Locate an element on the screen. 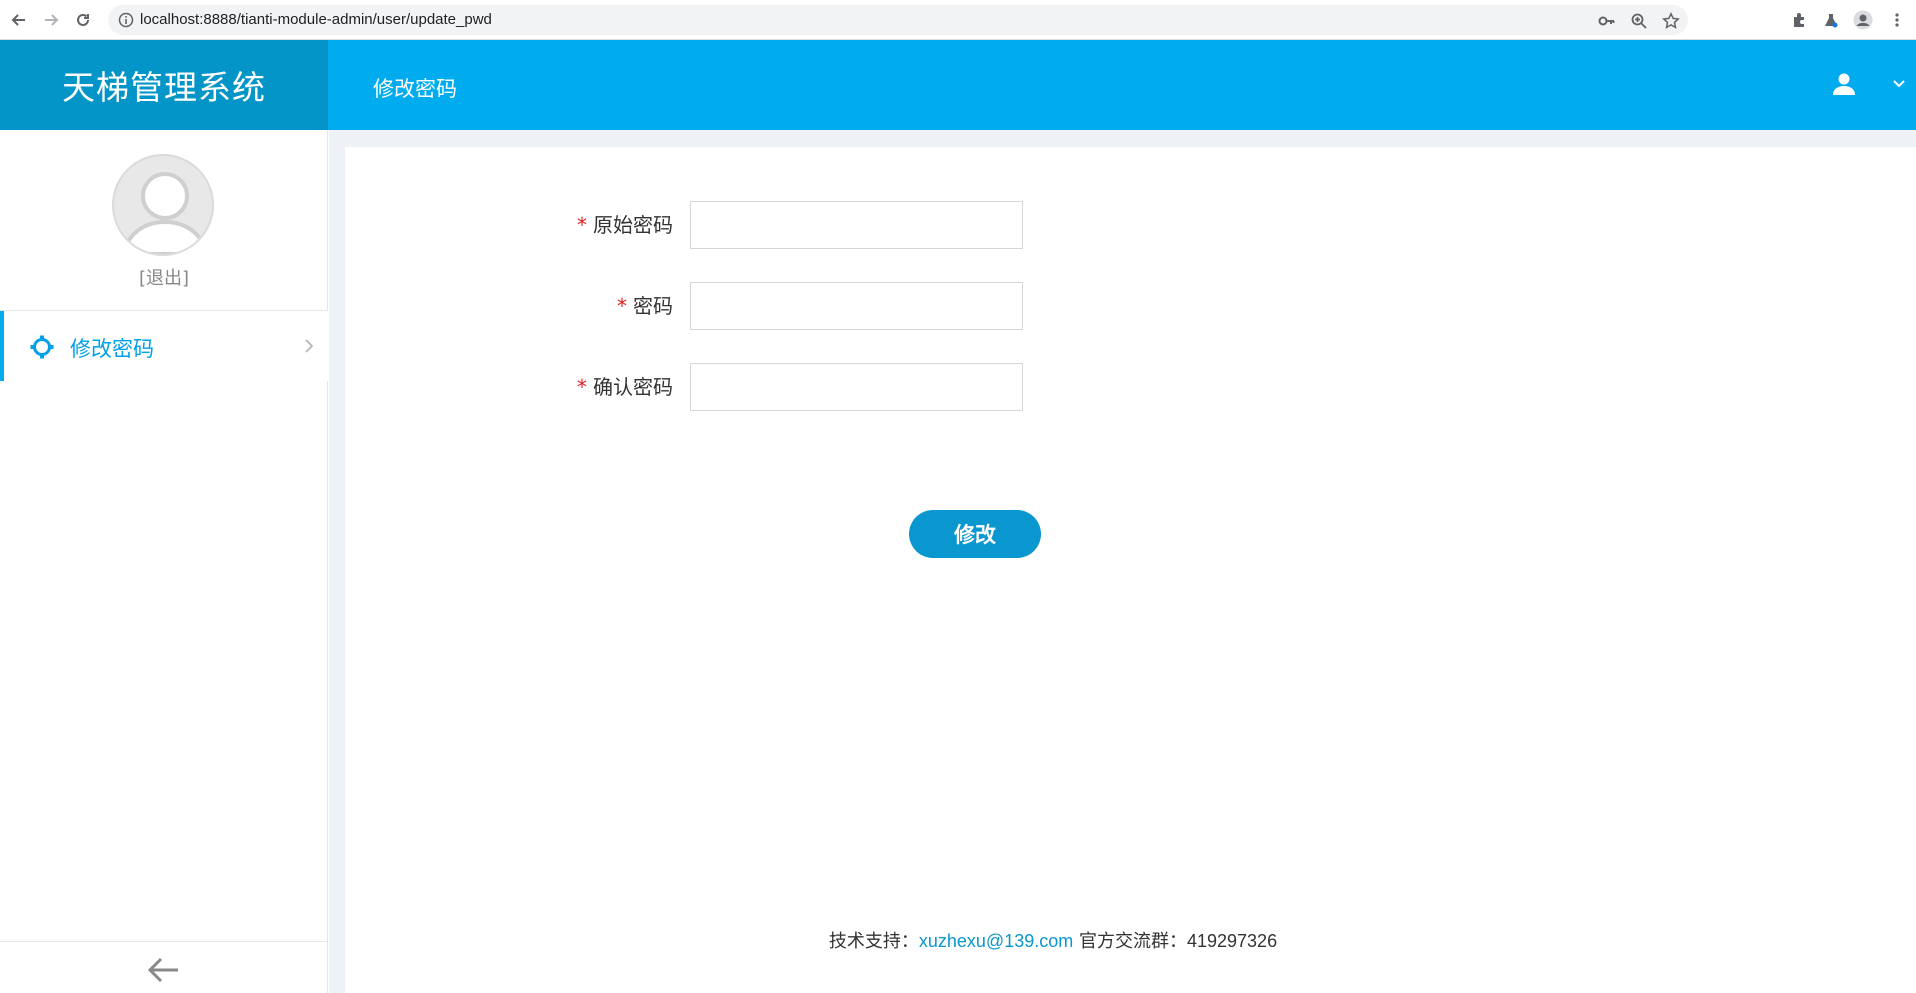  top-header: 修改密码 is located at coordinates (1122, 85).